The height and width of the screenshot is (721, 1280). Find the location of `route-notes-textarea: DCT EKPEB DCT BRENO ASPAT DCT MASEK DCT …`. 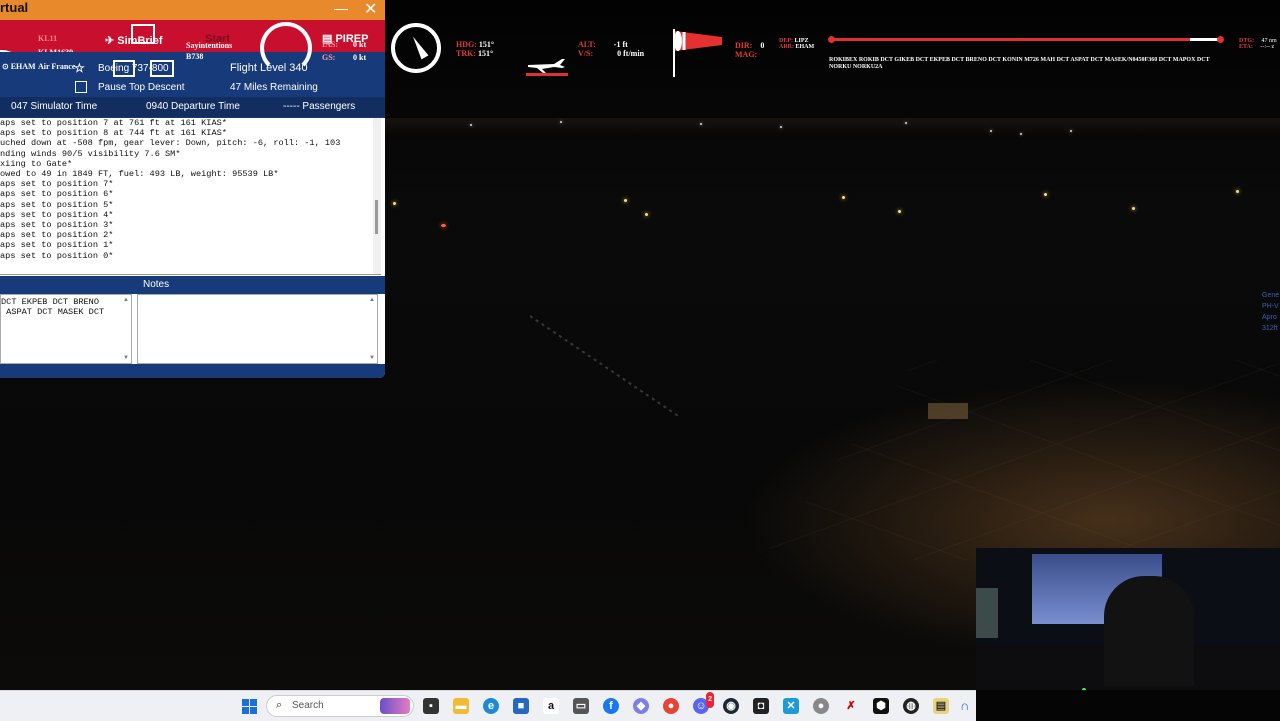

route-notes-textarea: DCT EKPEB DCT BRENO ASPAT DCT MASEK DCT … is located at coordinates (66, 329).